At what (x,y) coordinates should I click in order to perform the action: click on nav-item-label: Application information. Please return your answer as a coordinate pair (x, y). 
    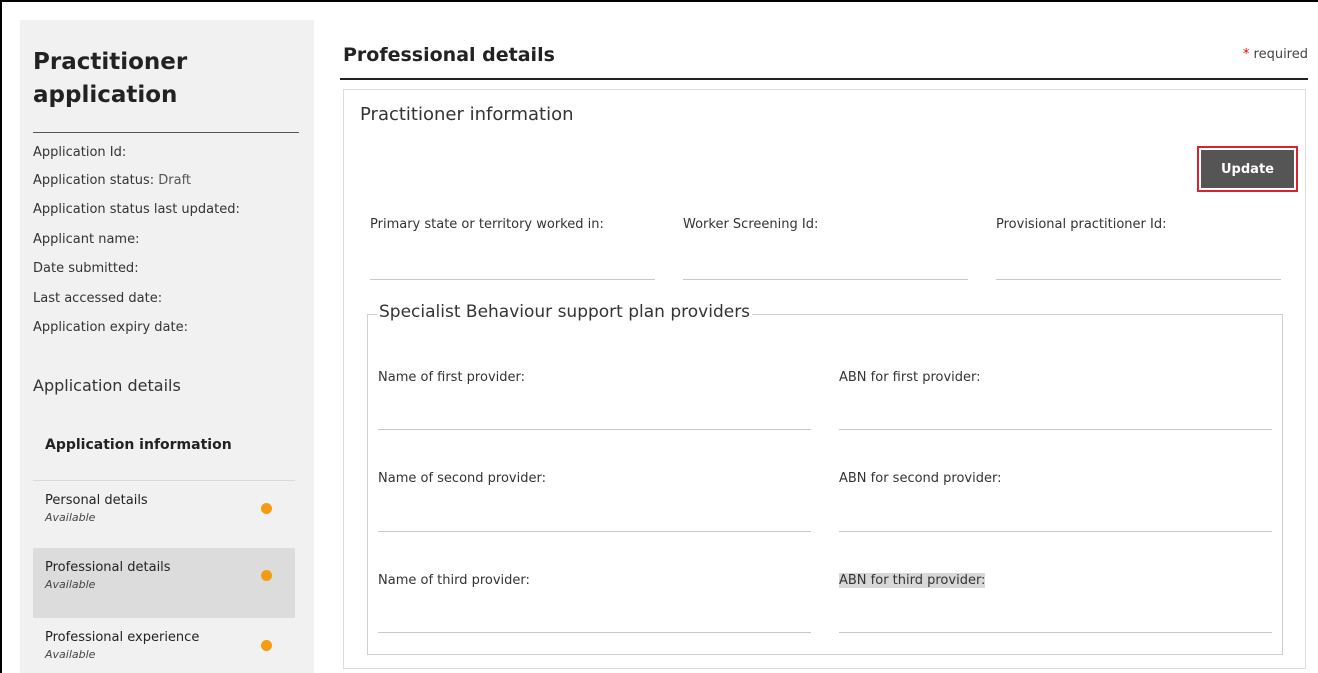
    Looking at the image, I should click on (138, 445).